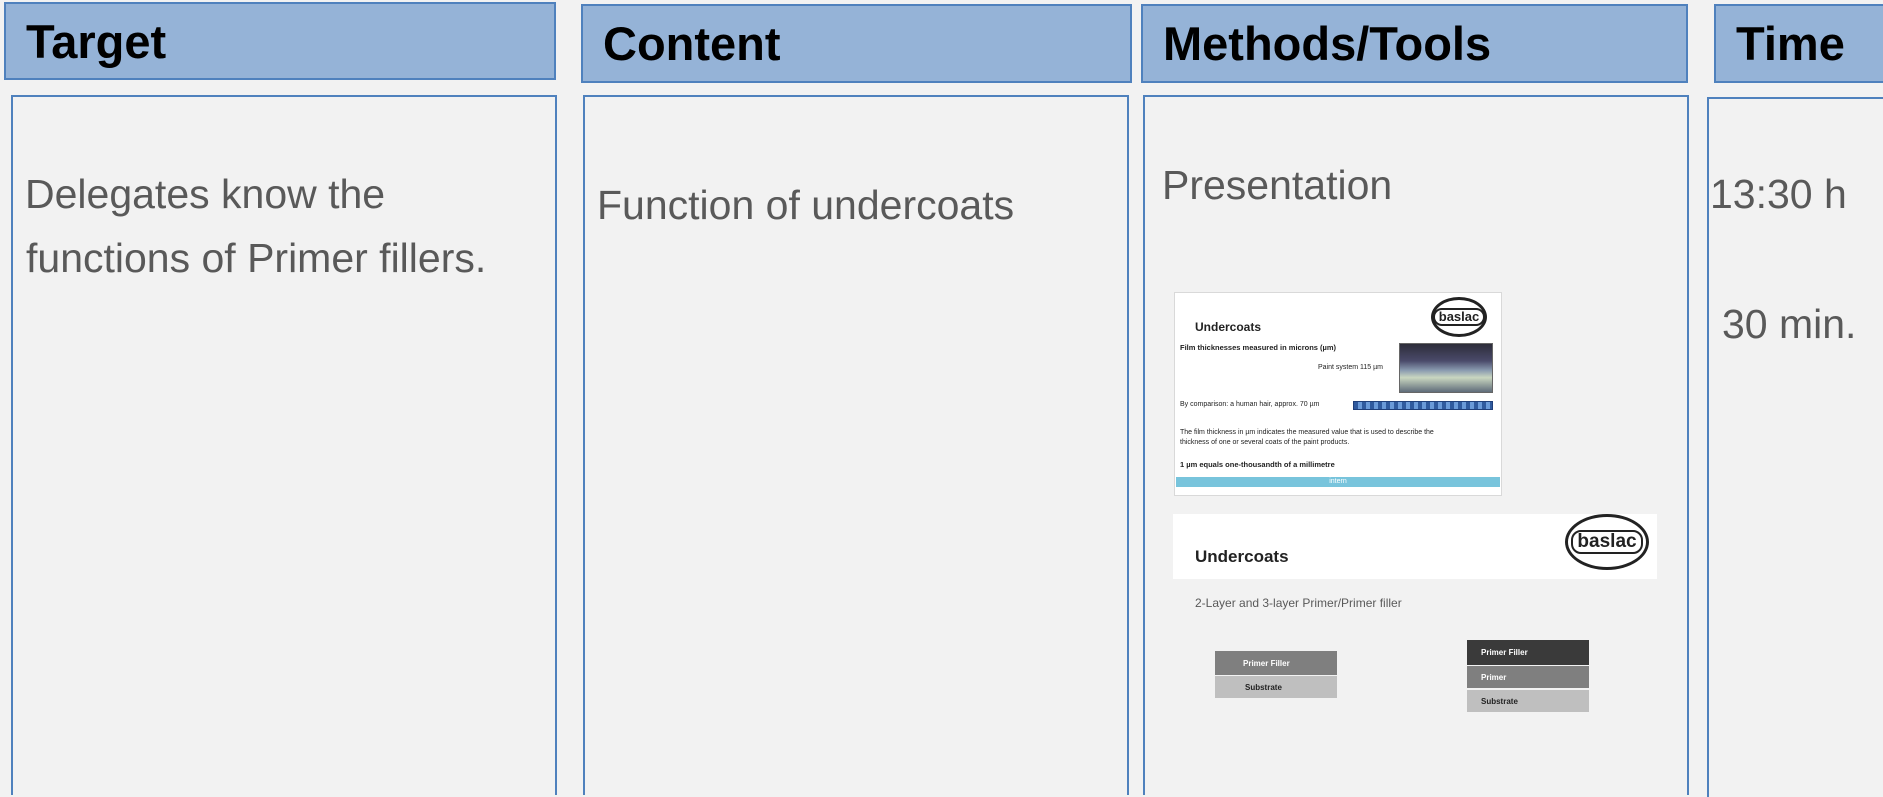 The image size is (1883, 797). What do you see at coordinates (280, 41) in the screenshot?
I see `header-target: Target` at bounding box center [280, 41].